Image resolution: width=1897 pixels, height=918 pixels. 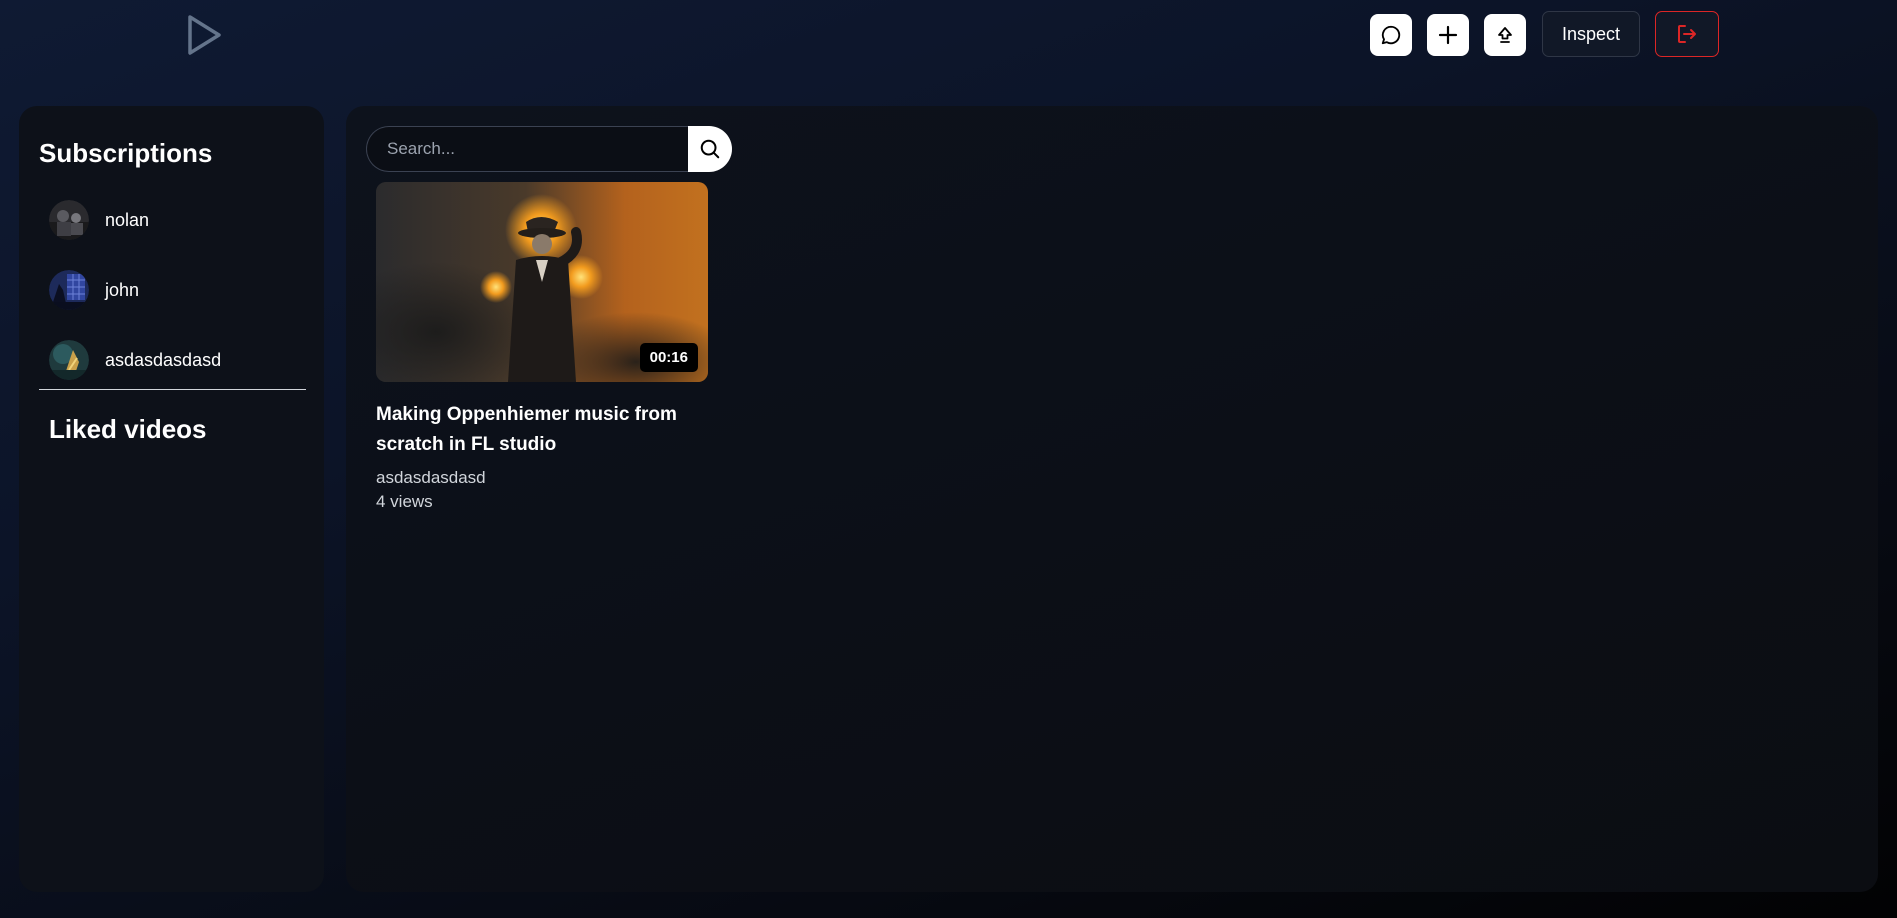 I want to click on search-button, so click(x=710, y=149).